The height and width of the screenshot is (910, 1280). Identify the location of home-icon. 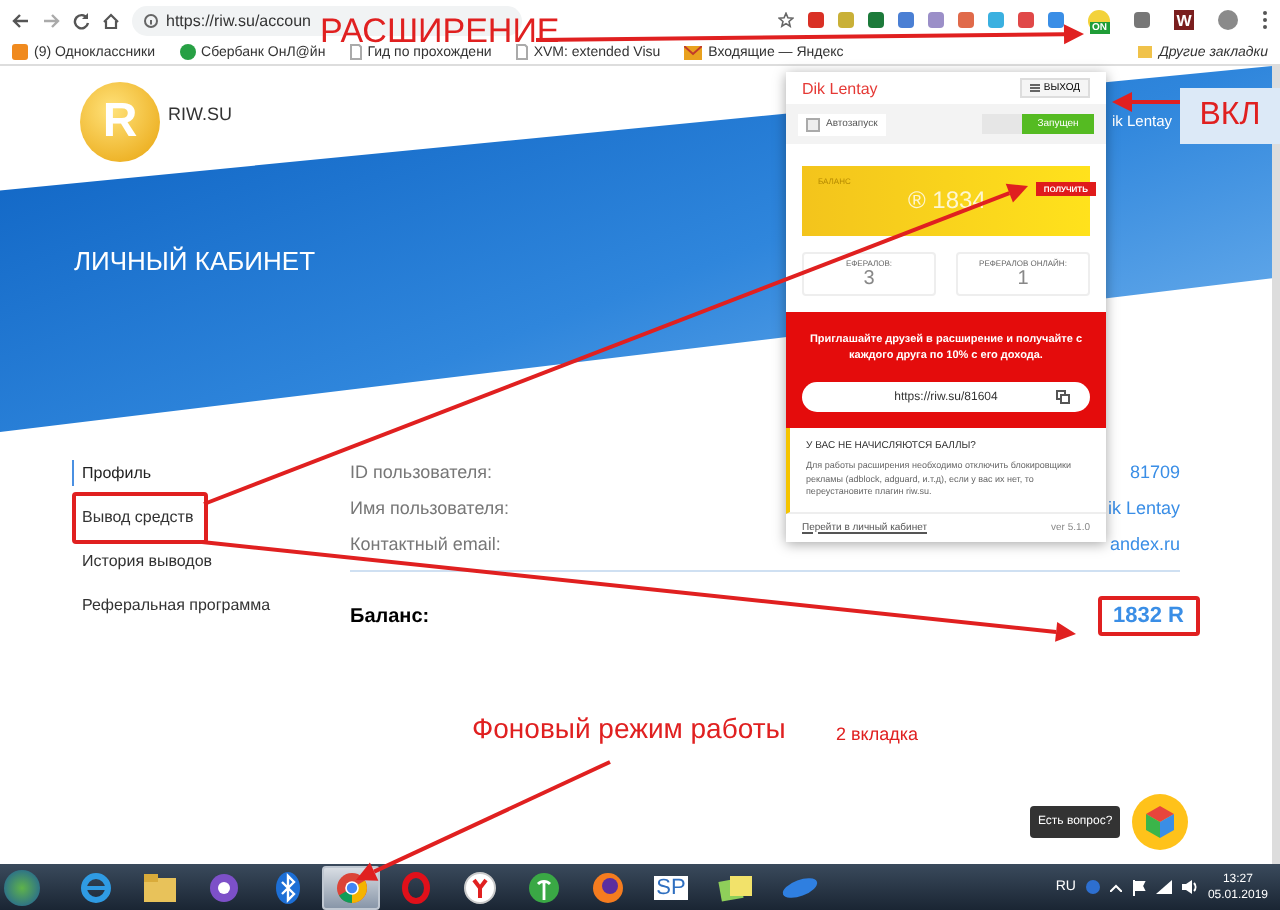
(111, 20).